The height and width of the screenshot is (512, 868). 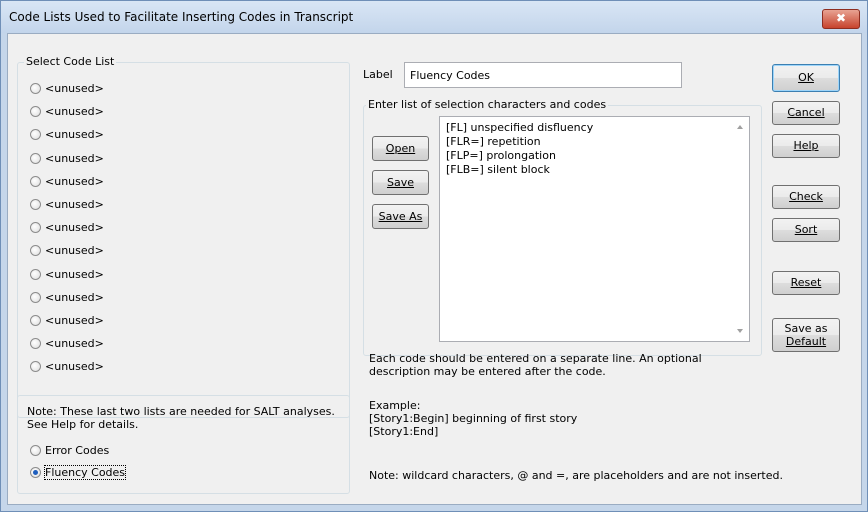 I want to click on ok-button-label: OK, so click(x=806, y=77).